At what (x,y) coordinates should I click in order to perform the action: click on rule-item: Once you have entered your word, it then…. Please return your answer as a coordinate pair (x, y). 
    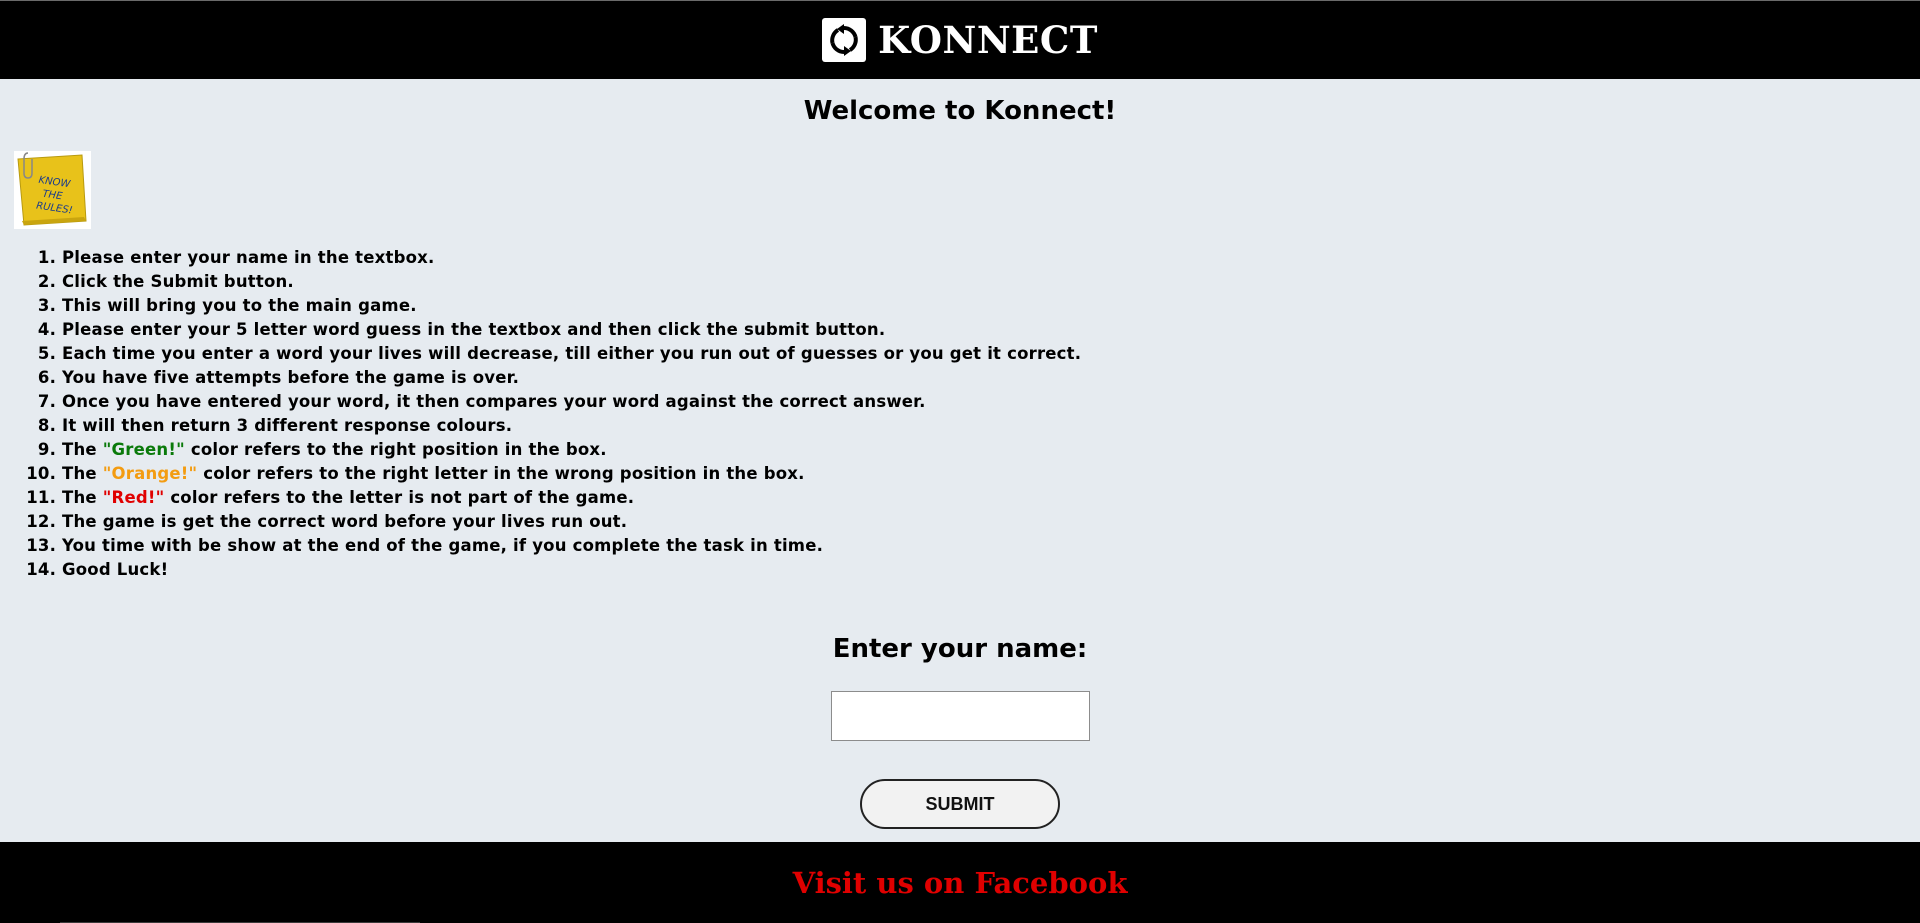
    Looking at the image, I should click on (571, 402).